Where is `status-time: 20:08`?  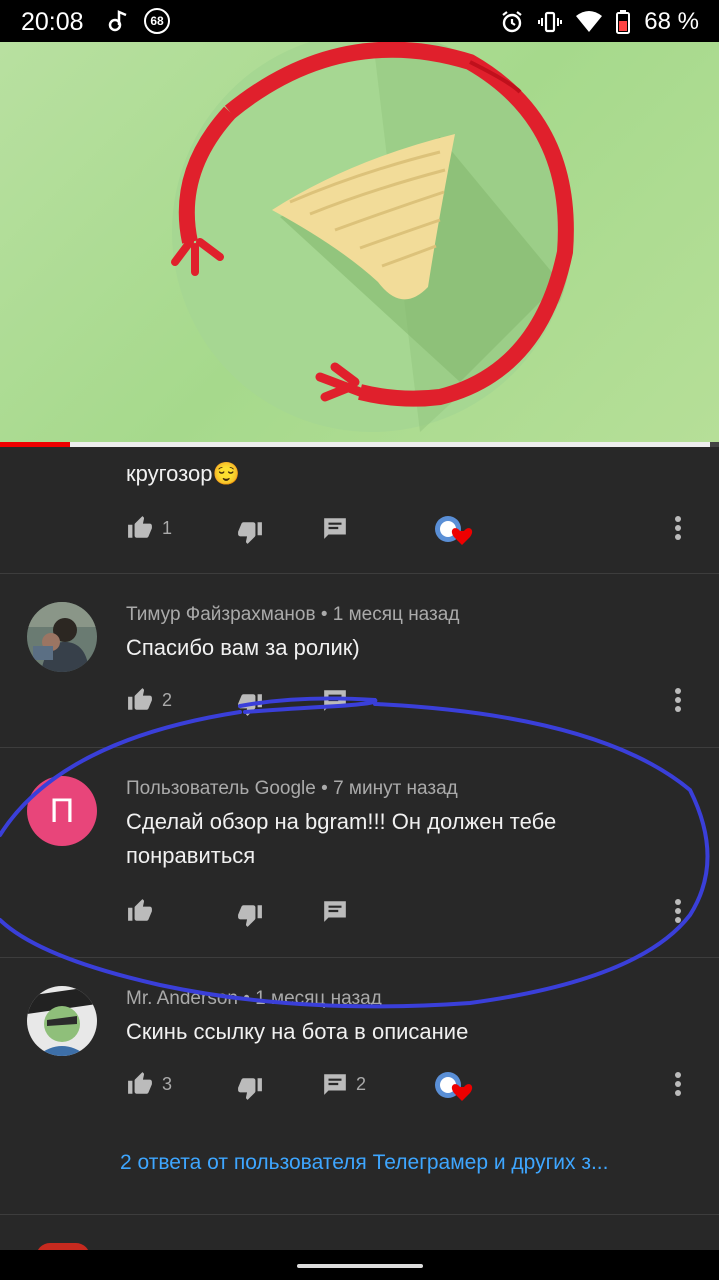 status-time: 20:08 is located at coordinates (52, 22).